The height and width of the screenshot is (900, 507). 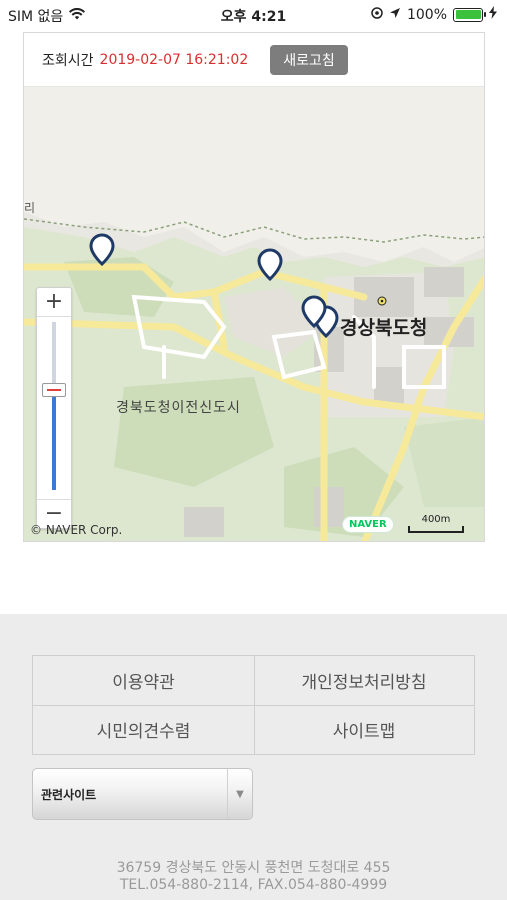 I want to click on footer-link-grid: 이용약관 개인정보처리방침 시민의견수렴 사이트맵, so click(x=253, y=705).